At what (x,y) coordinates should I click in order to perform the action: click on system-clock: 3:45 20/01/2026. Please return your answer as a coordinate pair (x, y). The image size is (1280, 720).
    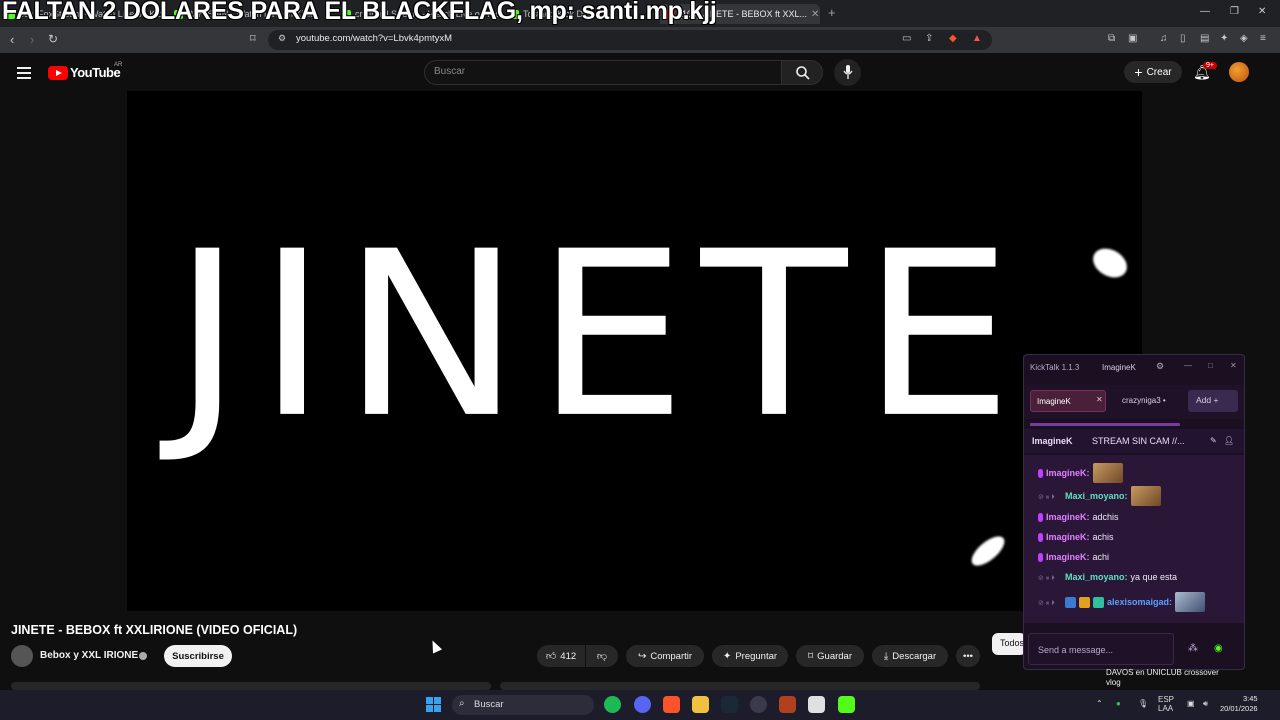
    Looking at the image, I should click on (1239, 704).